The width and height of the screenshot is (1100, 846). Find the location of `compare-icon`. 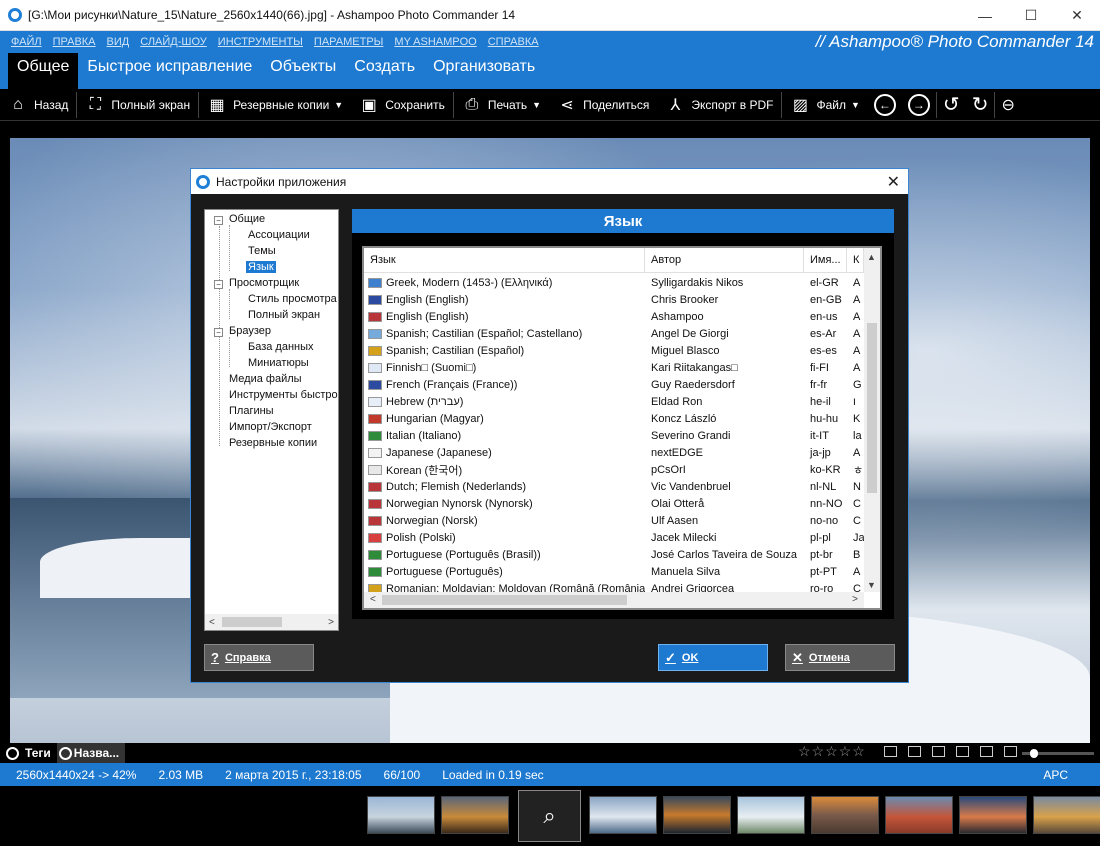

compare-icon is located at coordinates (962, 751).